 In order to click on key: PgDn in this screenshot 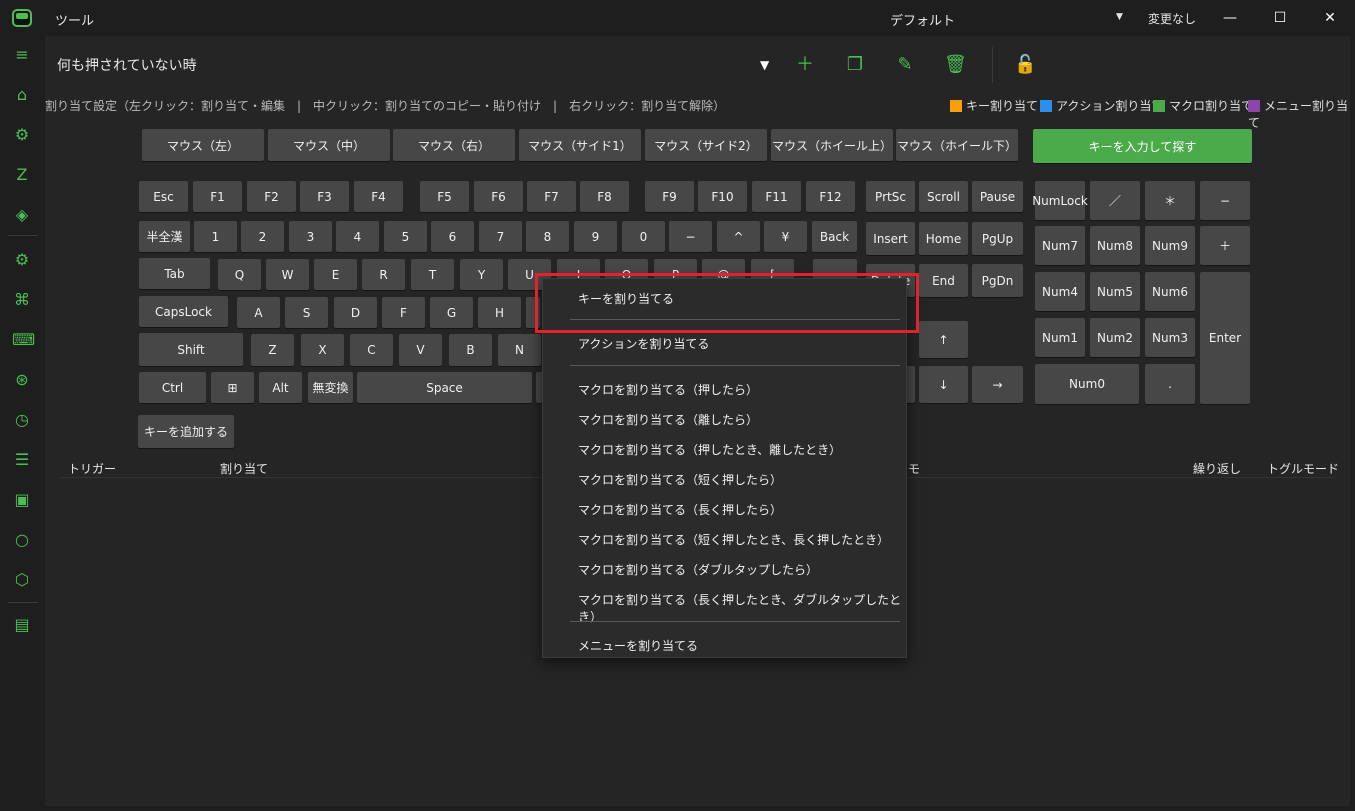, I will do `click(997, 280)`.